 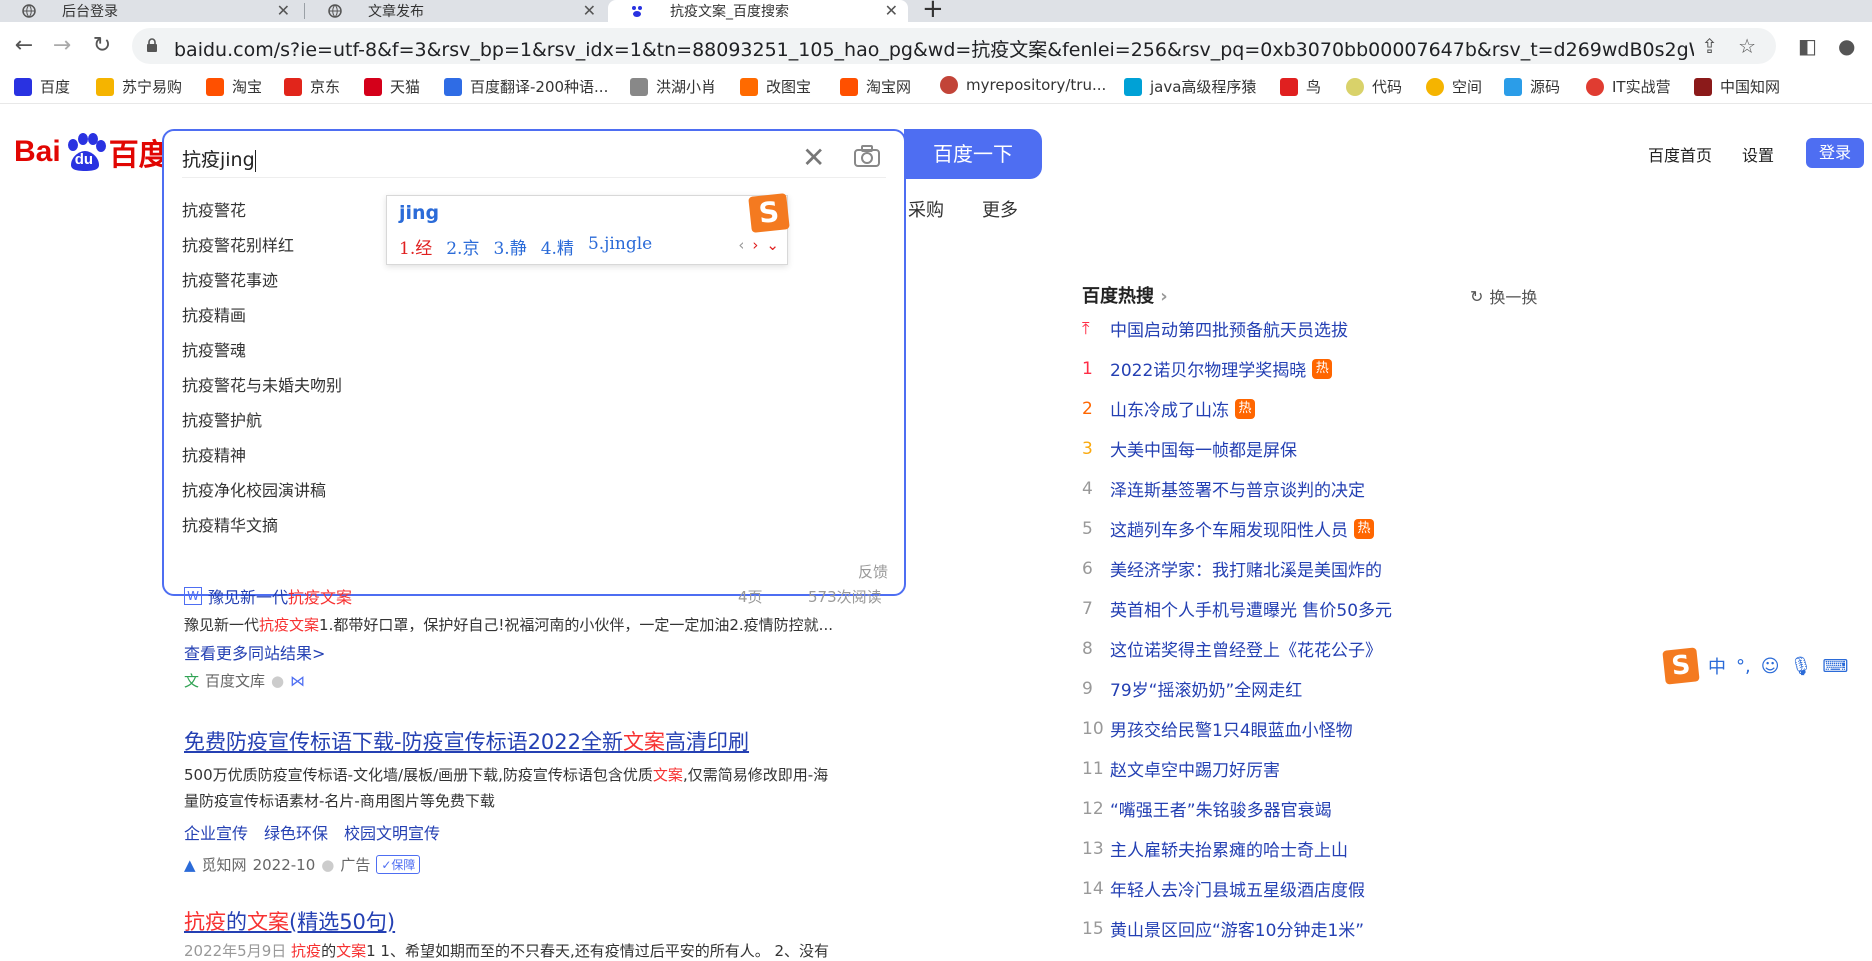 What do you see at coordinates (214, 454) in the screenshot?
I see `suggestion-item: 抗疫精神` at bounding box center [214, 454].